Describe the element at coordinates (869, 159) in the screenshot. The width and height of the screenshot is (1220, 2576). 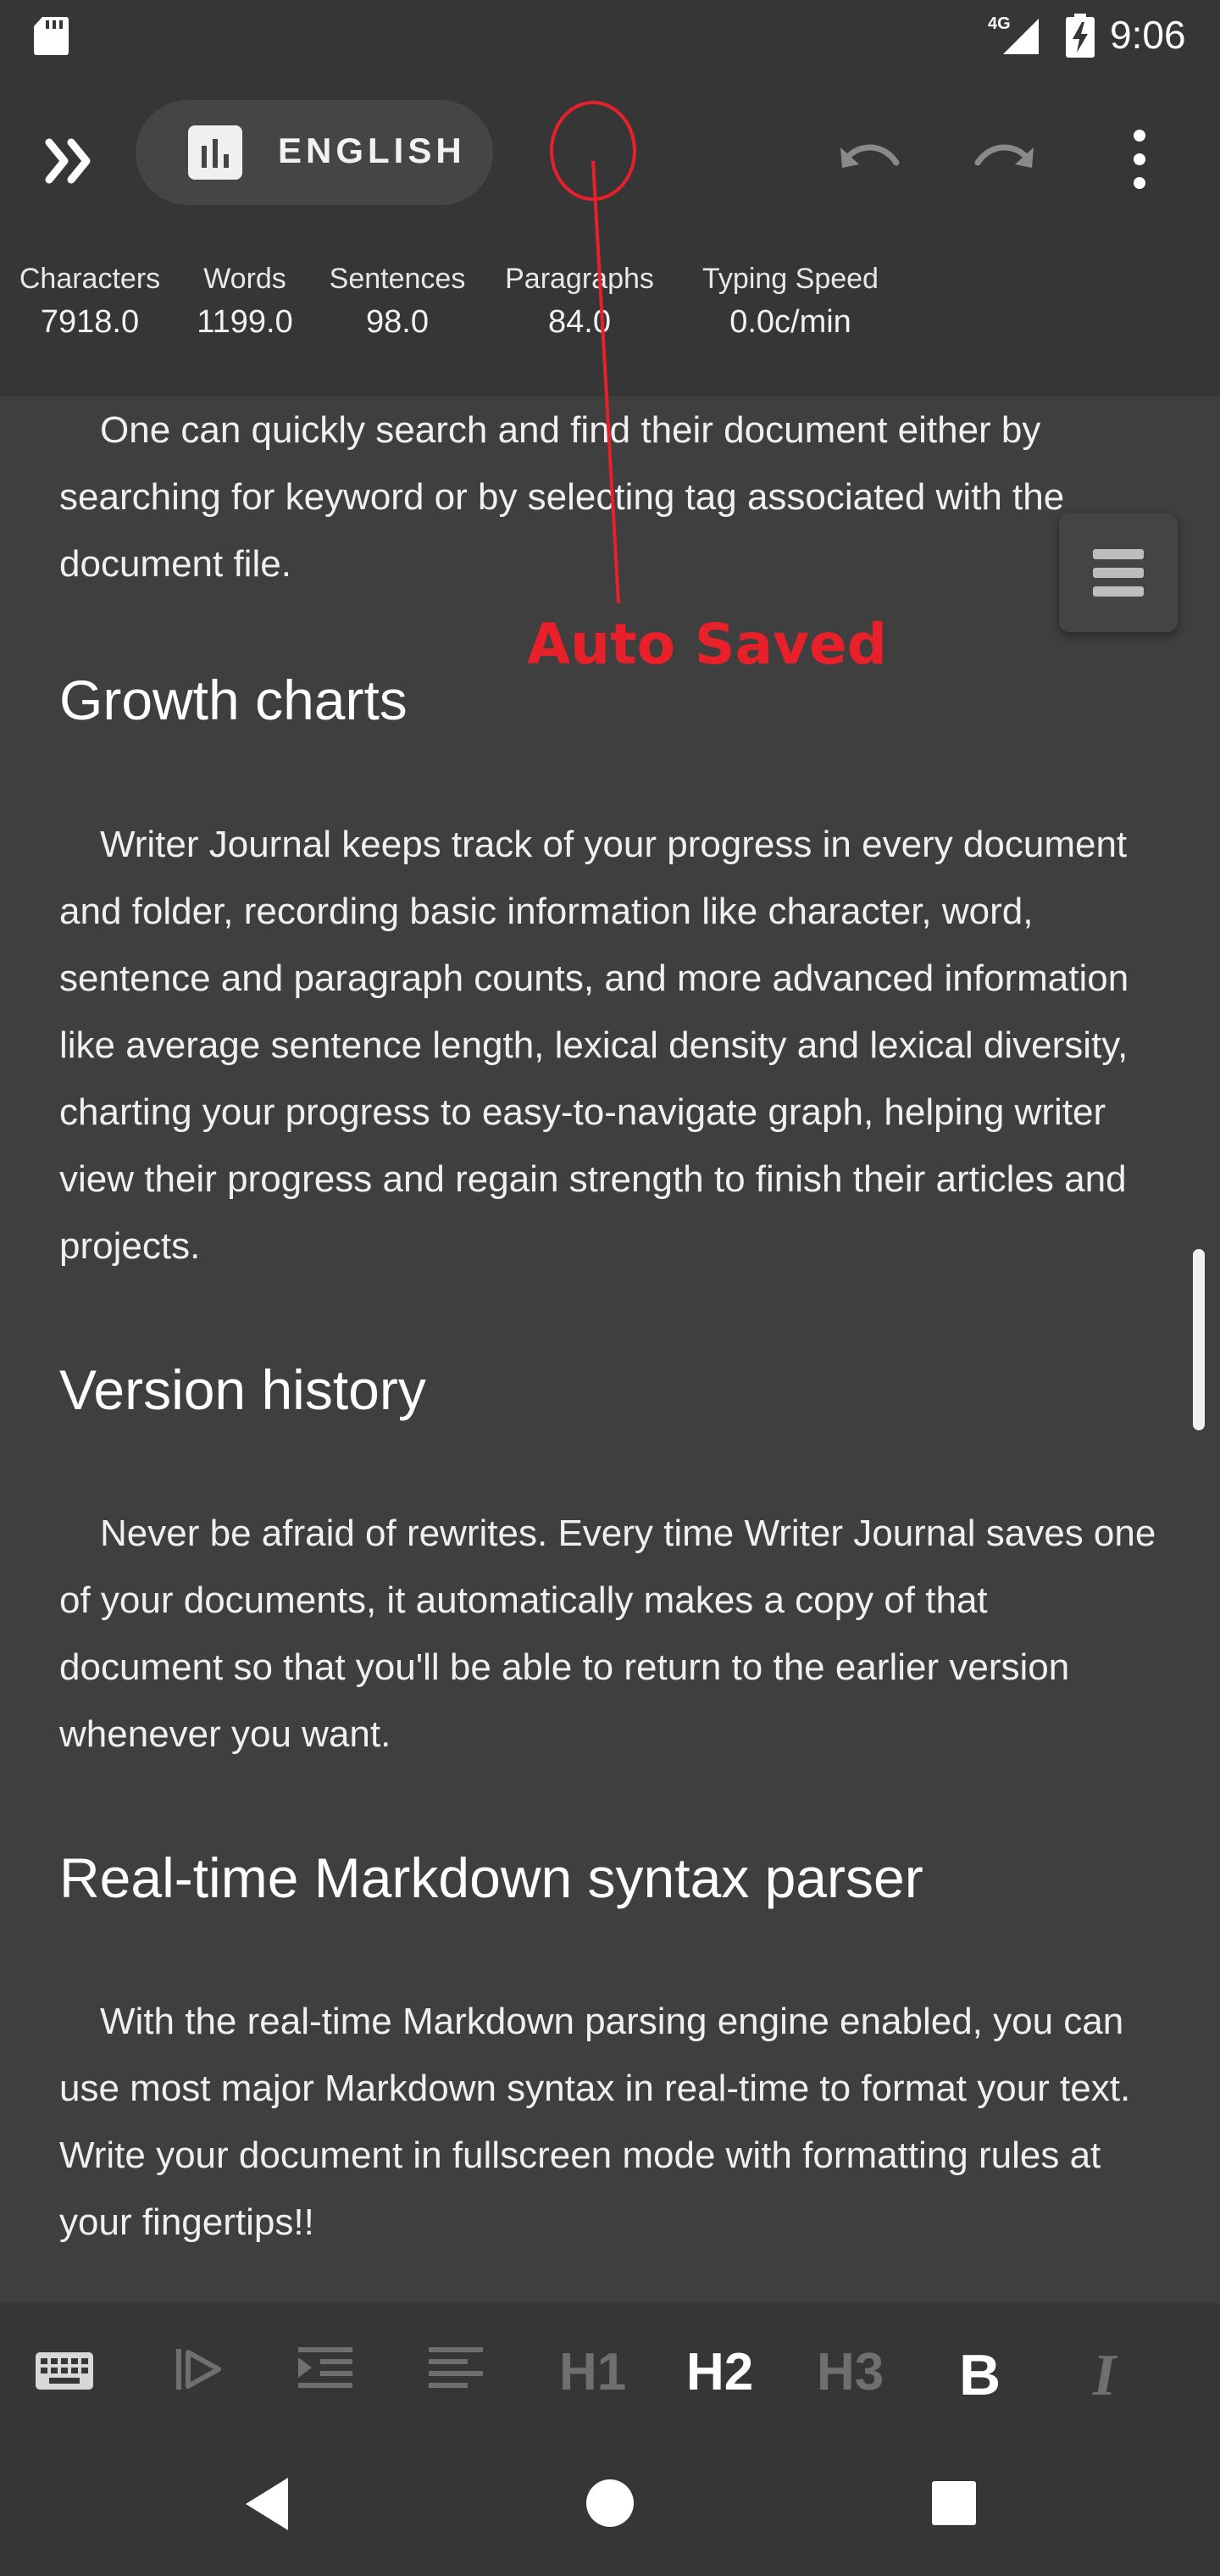
I see `undo-icon` at that location.